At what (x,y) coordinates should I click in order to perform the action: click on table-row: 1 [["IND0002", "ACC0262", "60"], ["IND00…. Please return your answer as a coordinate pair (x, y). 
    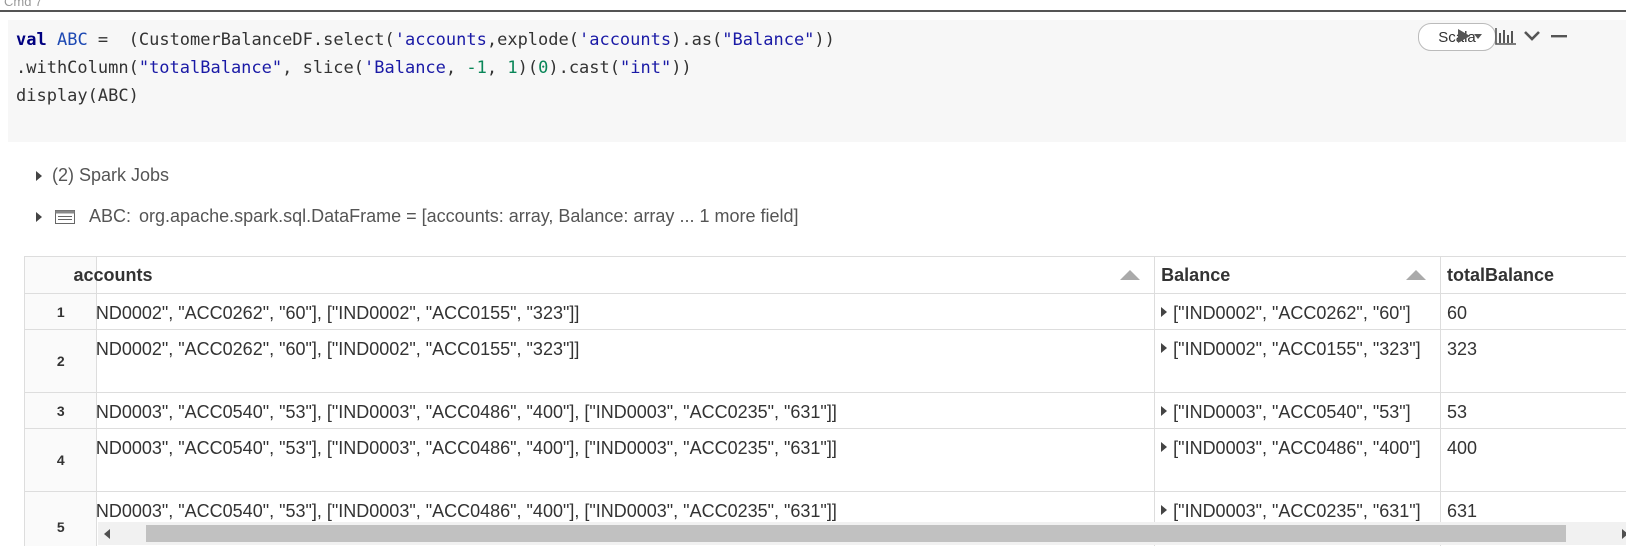
    Looking at the image, I should click on (825, 312).